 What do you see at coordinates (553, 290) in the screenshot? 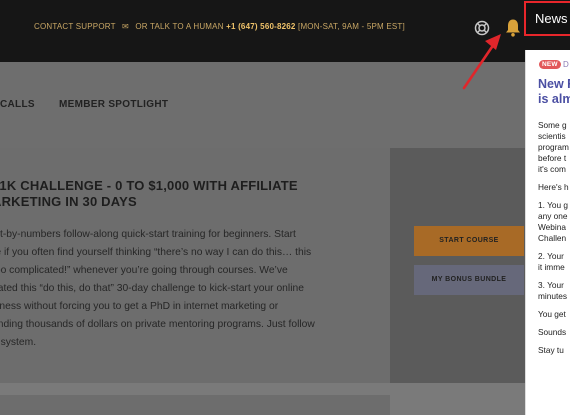
I see `post-paragraph: 3. Your minutes` at bounding box center [553, 290].